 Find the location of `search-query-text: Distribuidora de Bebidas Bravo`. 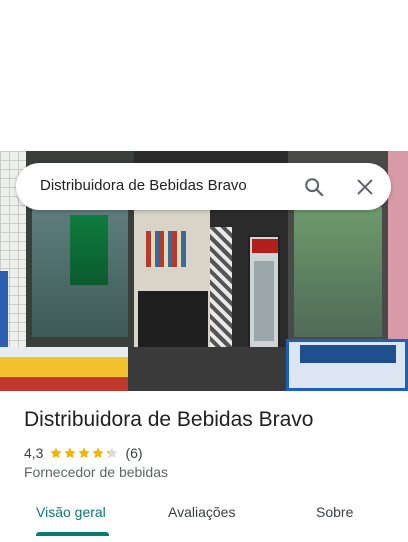

search-query-text: Distribuidora de Bebidas Bravo is located at coordinates (143, 185).